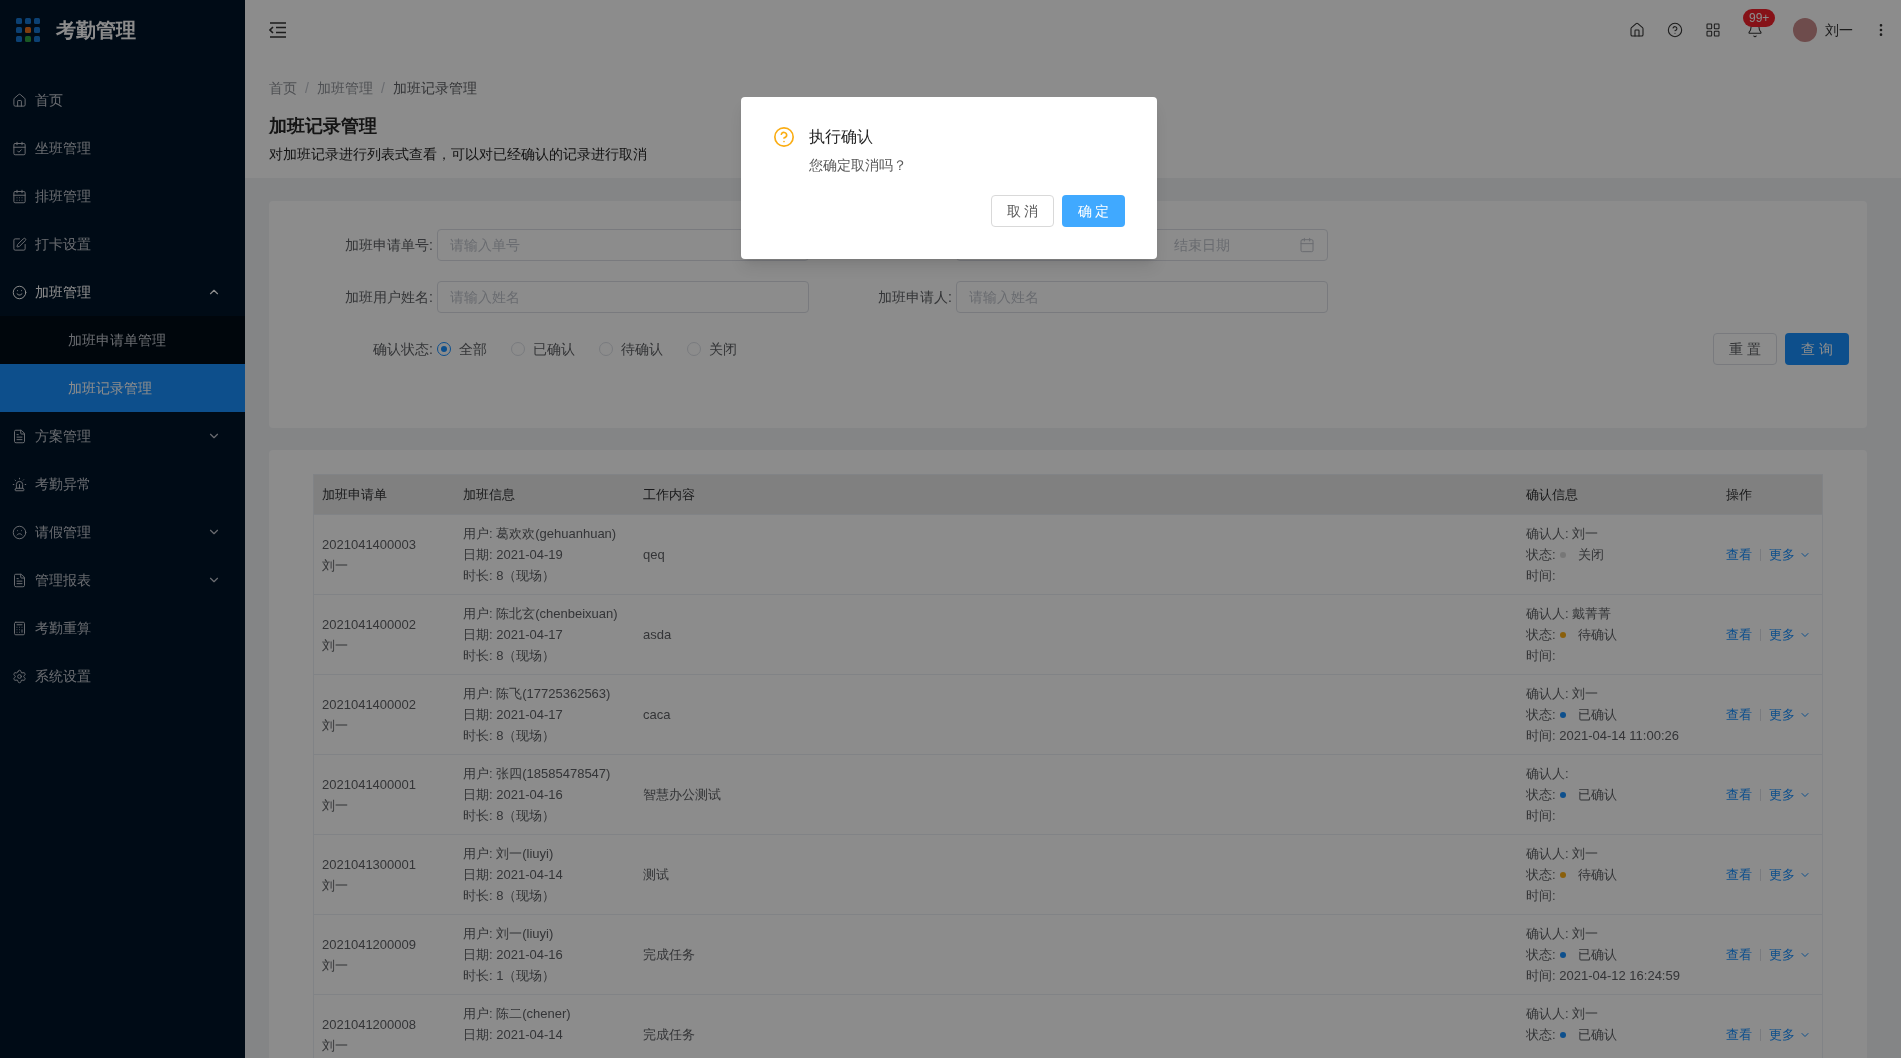  I want to click on alarm-icon, so click(19, 484).